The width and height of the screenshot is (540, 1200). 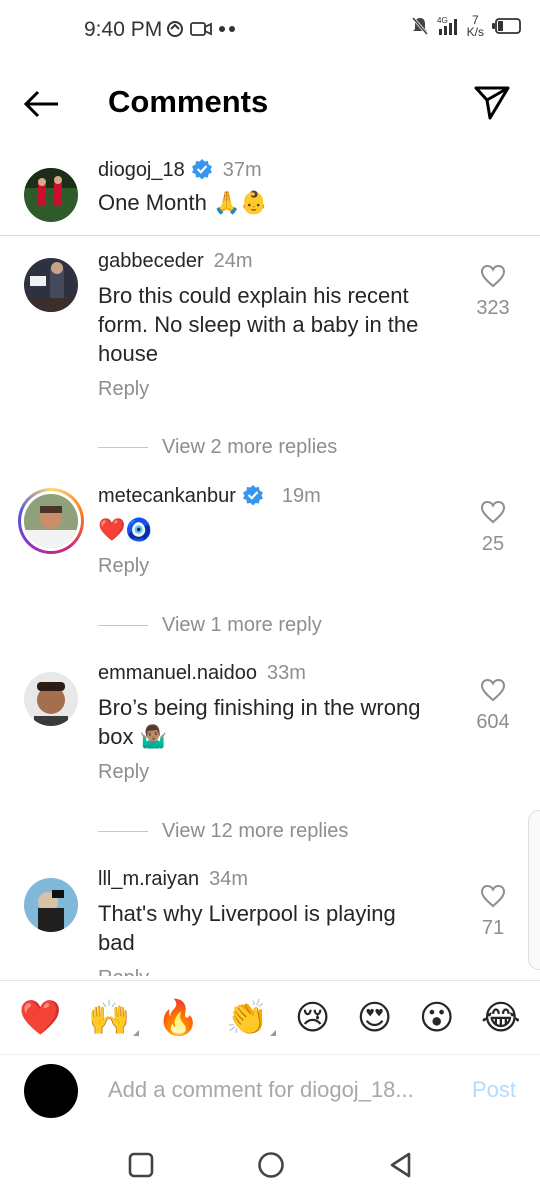 I want to click on view-replies-label: View 1 more reply, so click(x=242, y=625).